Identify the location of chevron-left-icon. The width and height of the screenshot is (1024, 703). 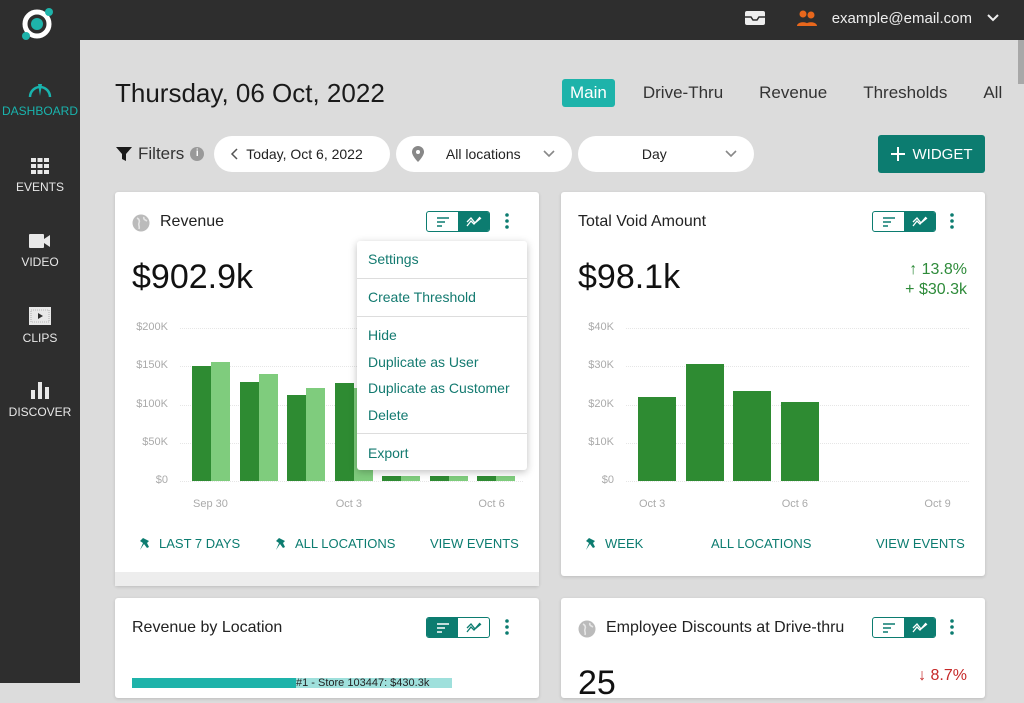
(235, 154).